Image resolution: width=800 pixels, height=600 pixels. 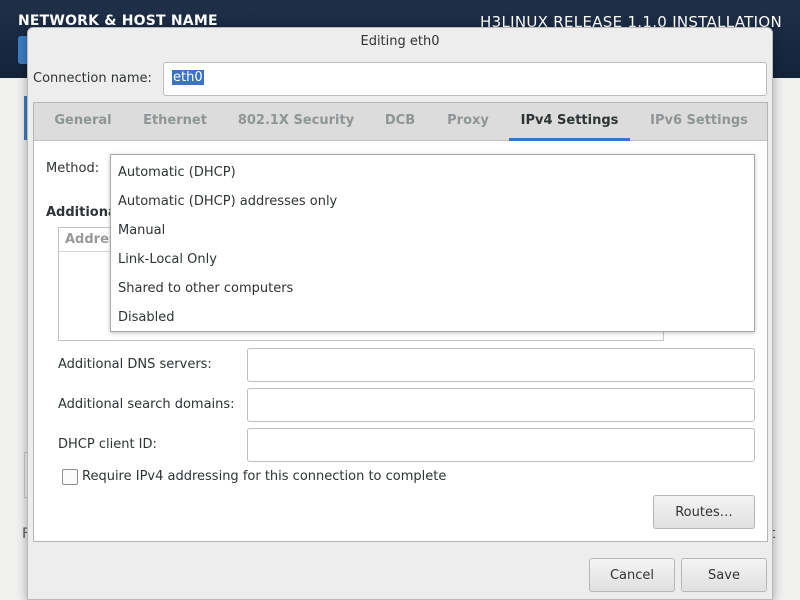 I want to click on addresses-heading: Additiona, so click(x=81, y=212).